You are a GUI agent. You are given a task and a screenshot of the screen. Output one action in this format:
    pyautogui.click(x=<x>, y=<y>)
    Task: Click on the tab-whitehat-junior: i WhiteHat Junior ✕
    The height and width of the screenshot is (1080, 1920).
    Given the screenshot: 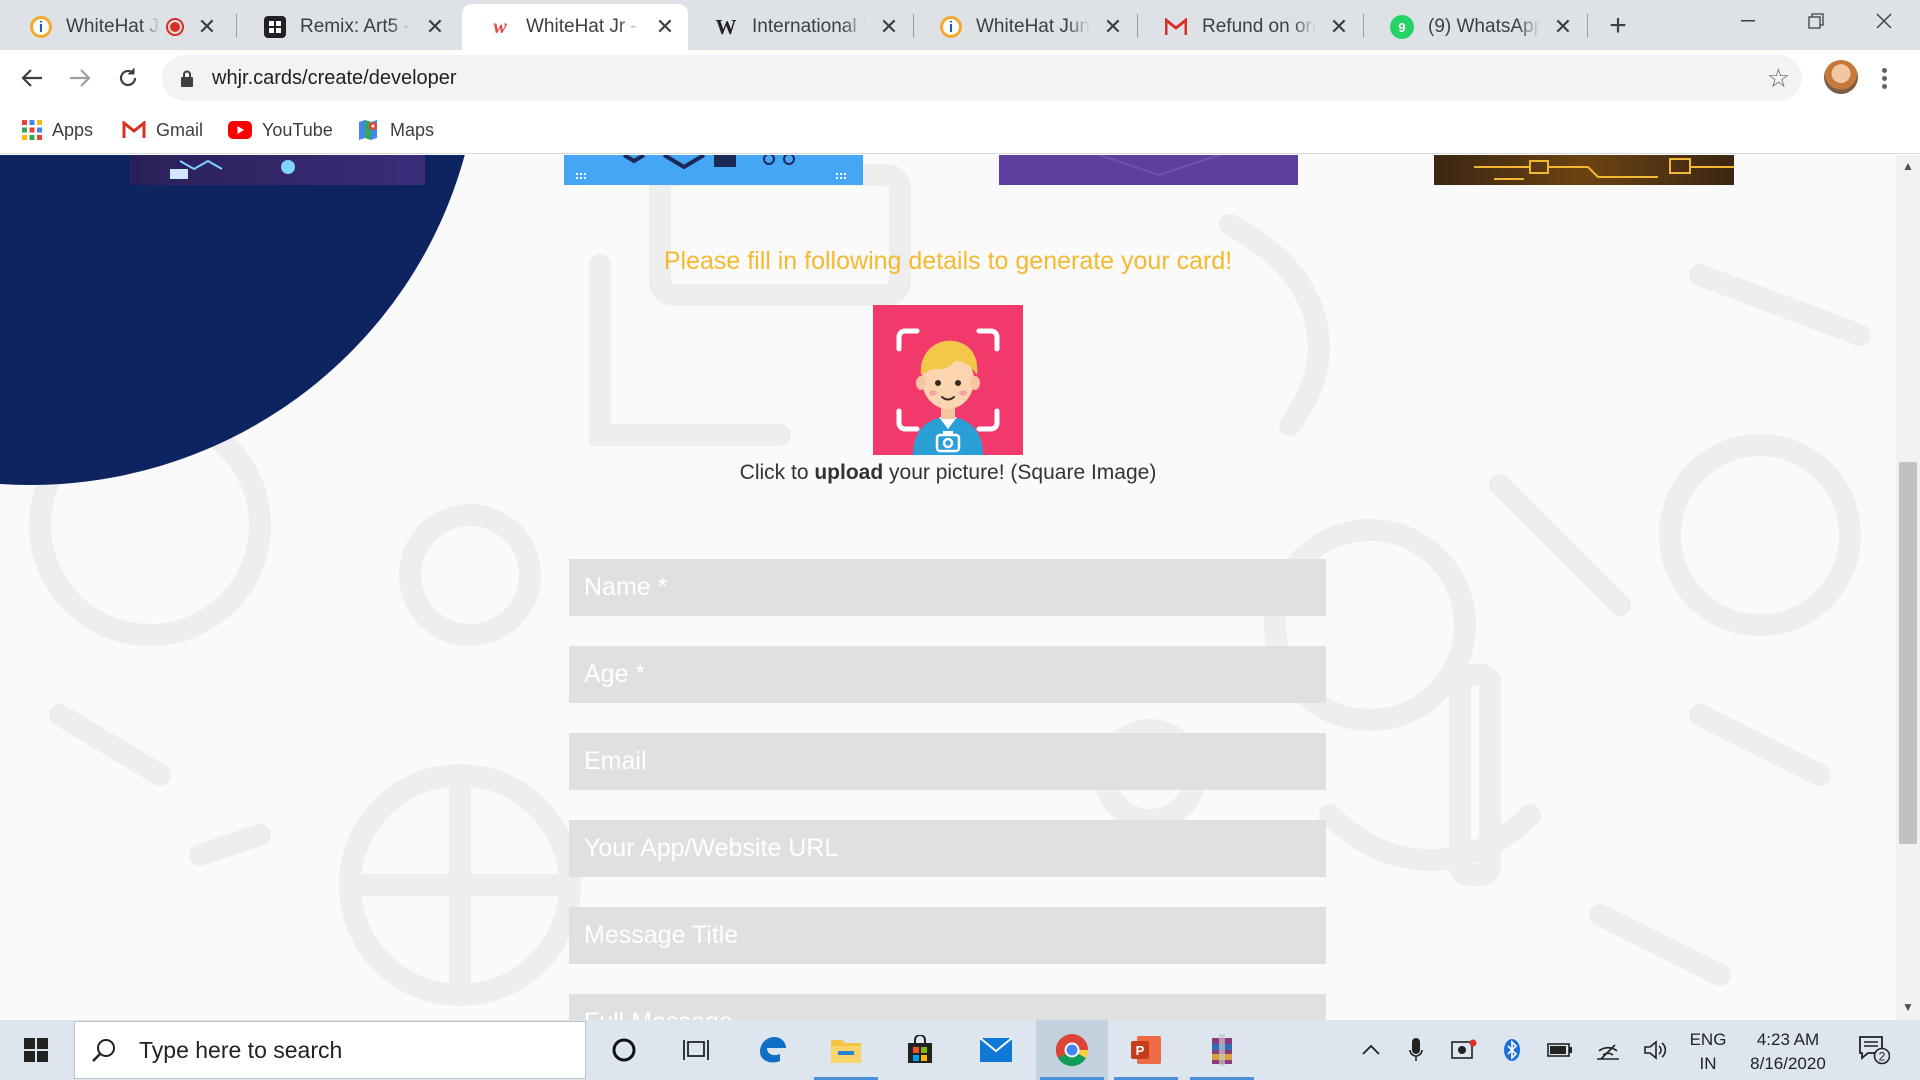 What is the action you would take?
    pyautogui.click(x=1025, y=27)
    